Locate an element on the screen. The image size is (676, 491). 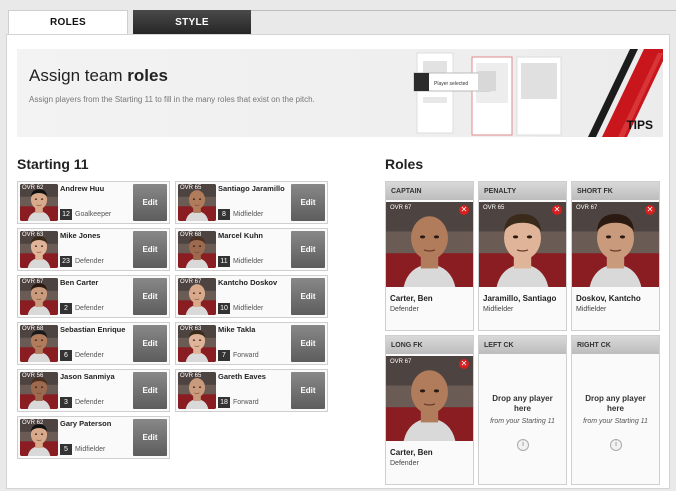
tab-roles: ROLES is located at coordinates (68, 22).